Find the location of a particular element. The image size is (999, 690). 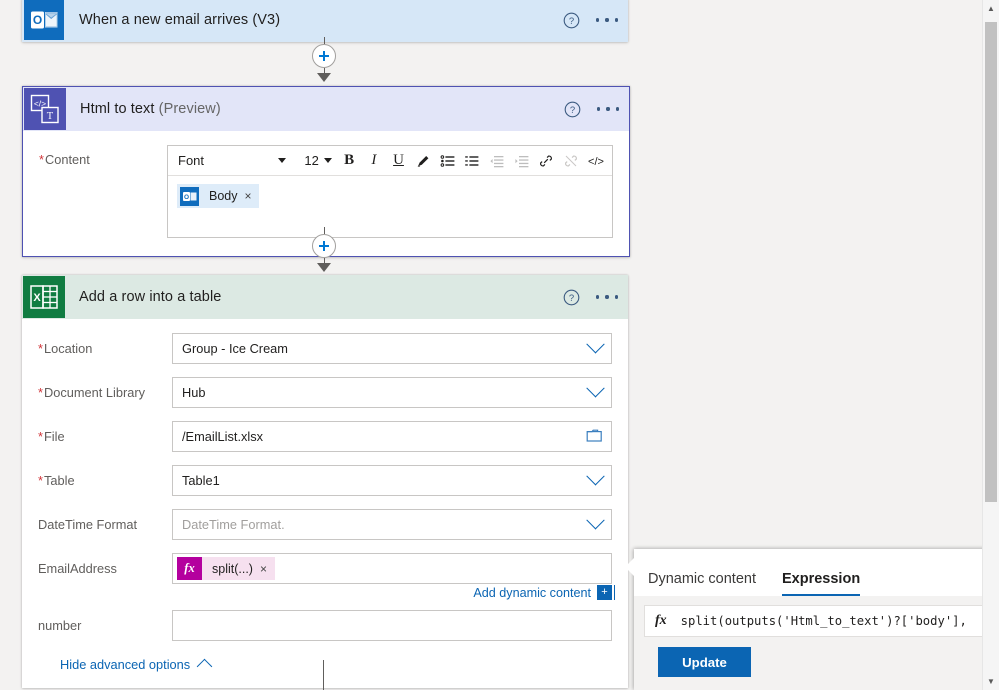

chevron-up-icon is located at coordinates (204, 666).